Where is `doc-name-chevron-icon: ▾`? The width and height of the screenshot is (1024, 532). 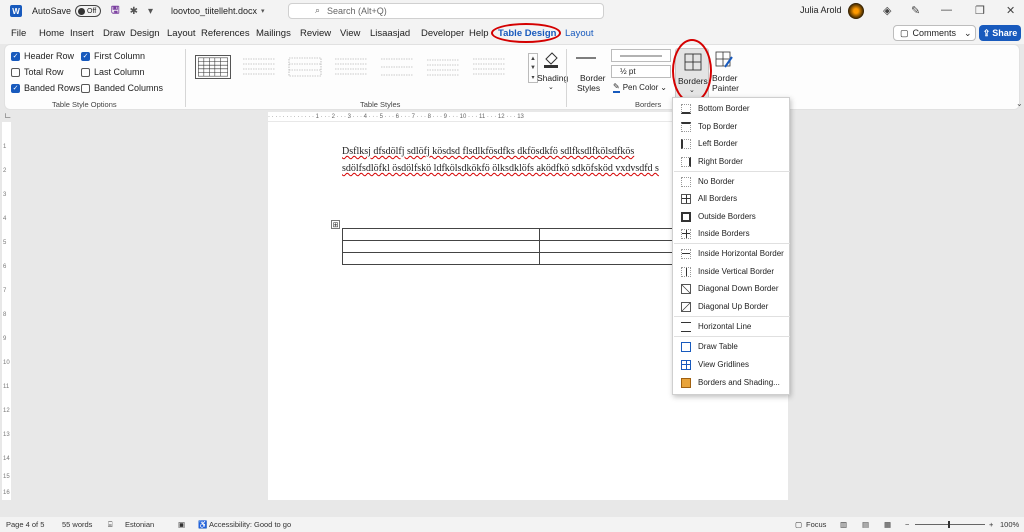
doc-name-chevron-icon: ▾ is located at coordinates (263, 11).